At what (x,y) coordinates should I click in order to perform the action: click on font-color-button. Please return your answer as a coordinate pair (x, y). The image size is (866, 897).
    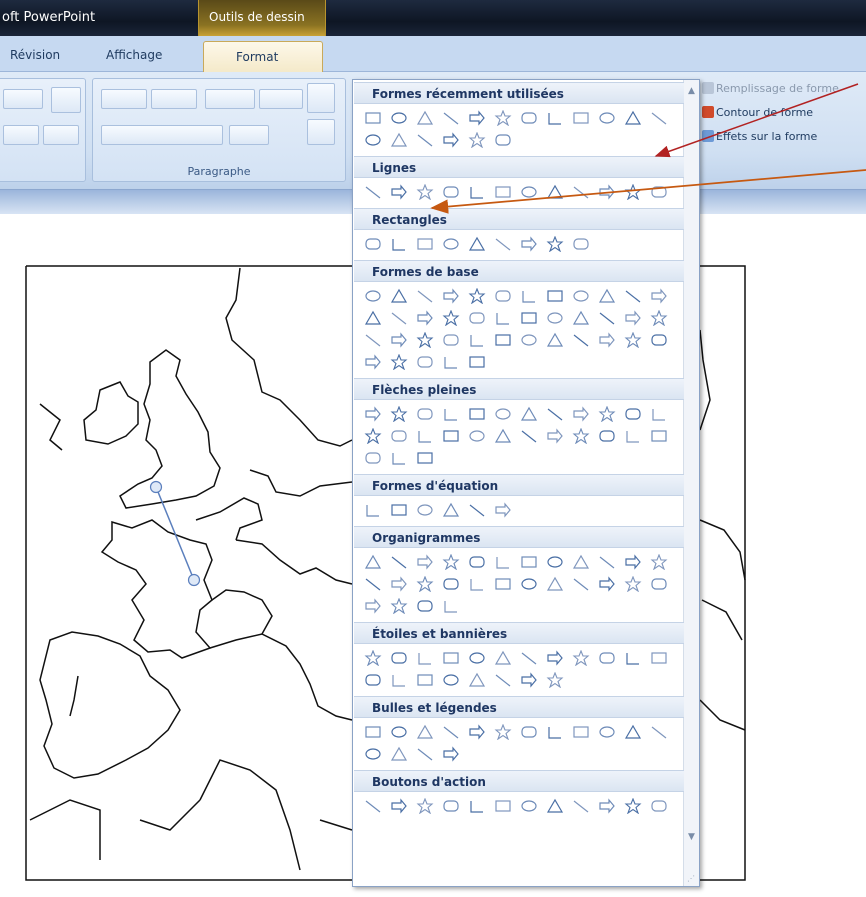
    Looking at the image, I should click on (61, 135).